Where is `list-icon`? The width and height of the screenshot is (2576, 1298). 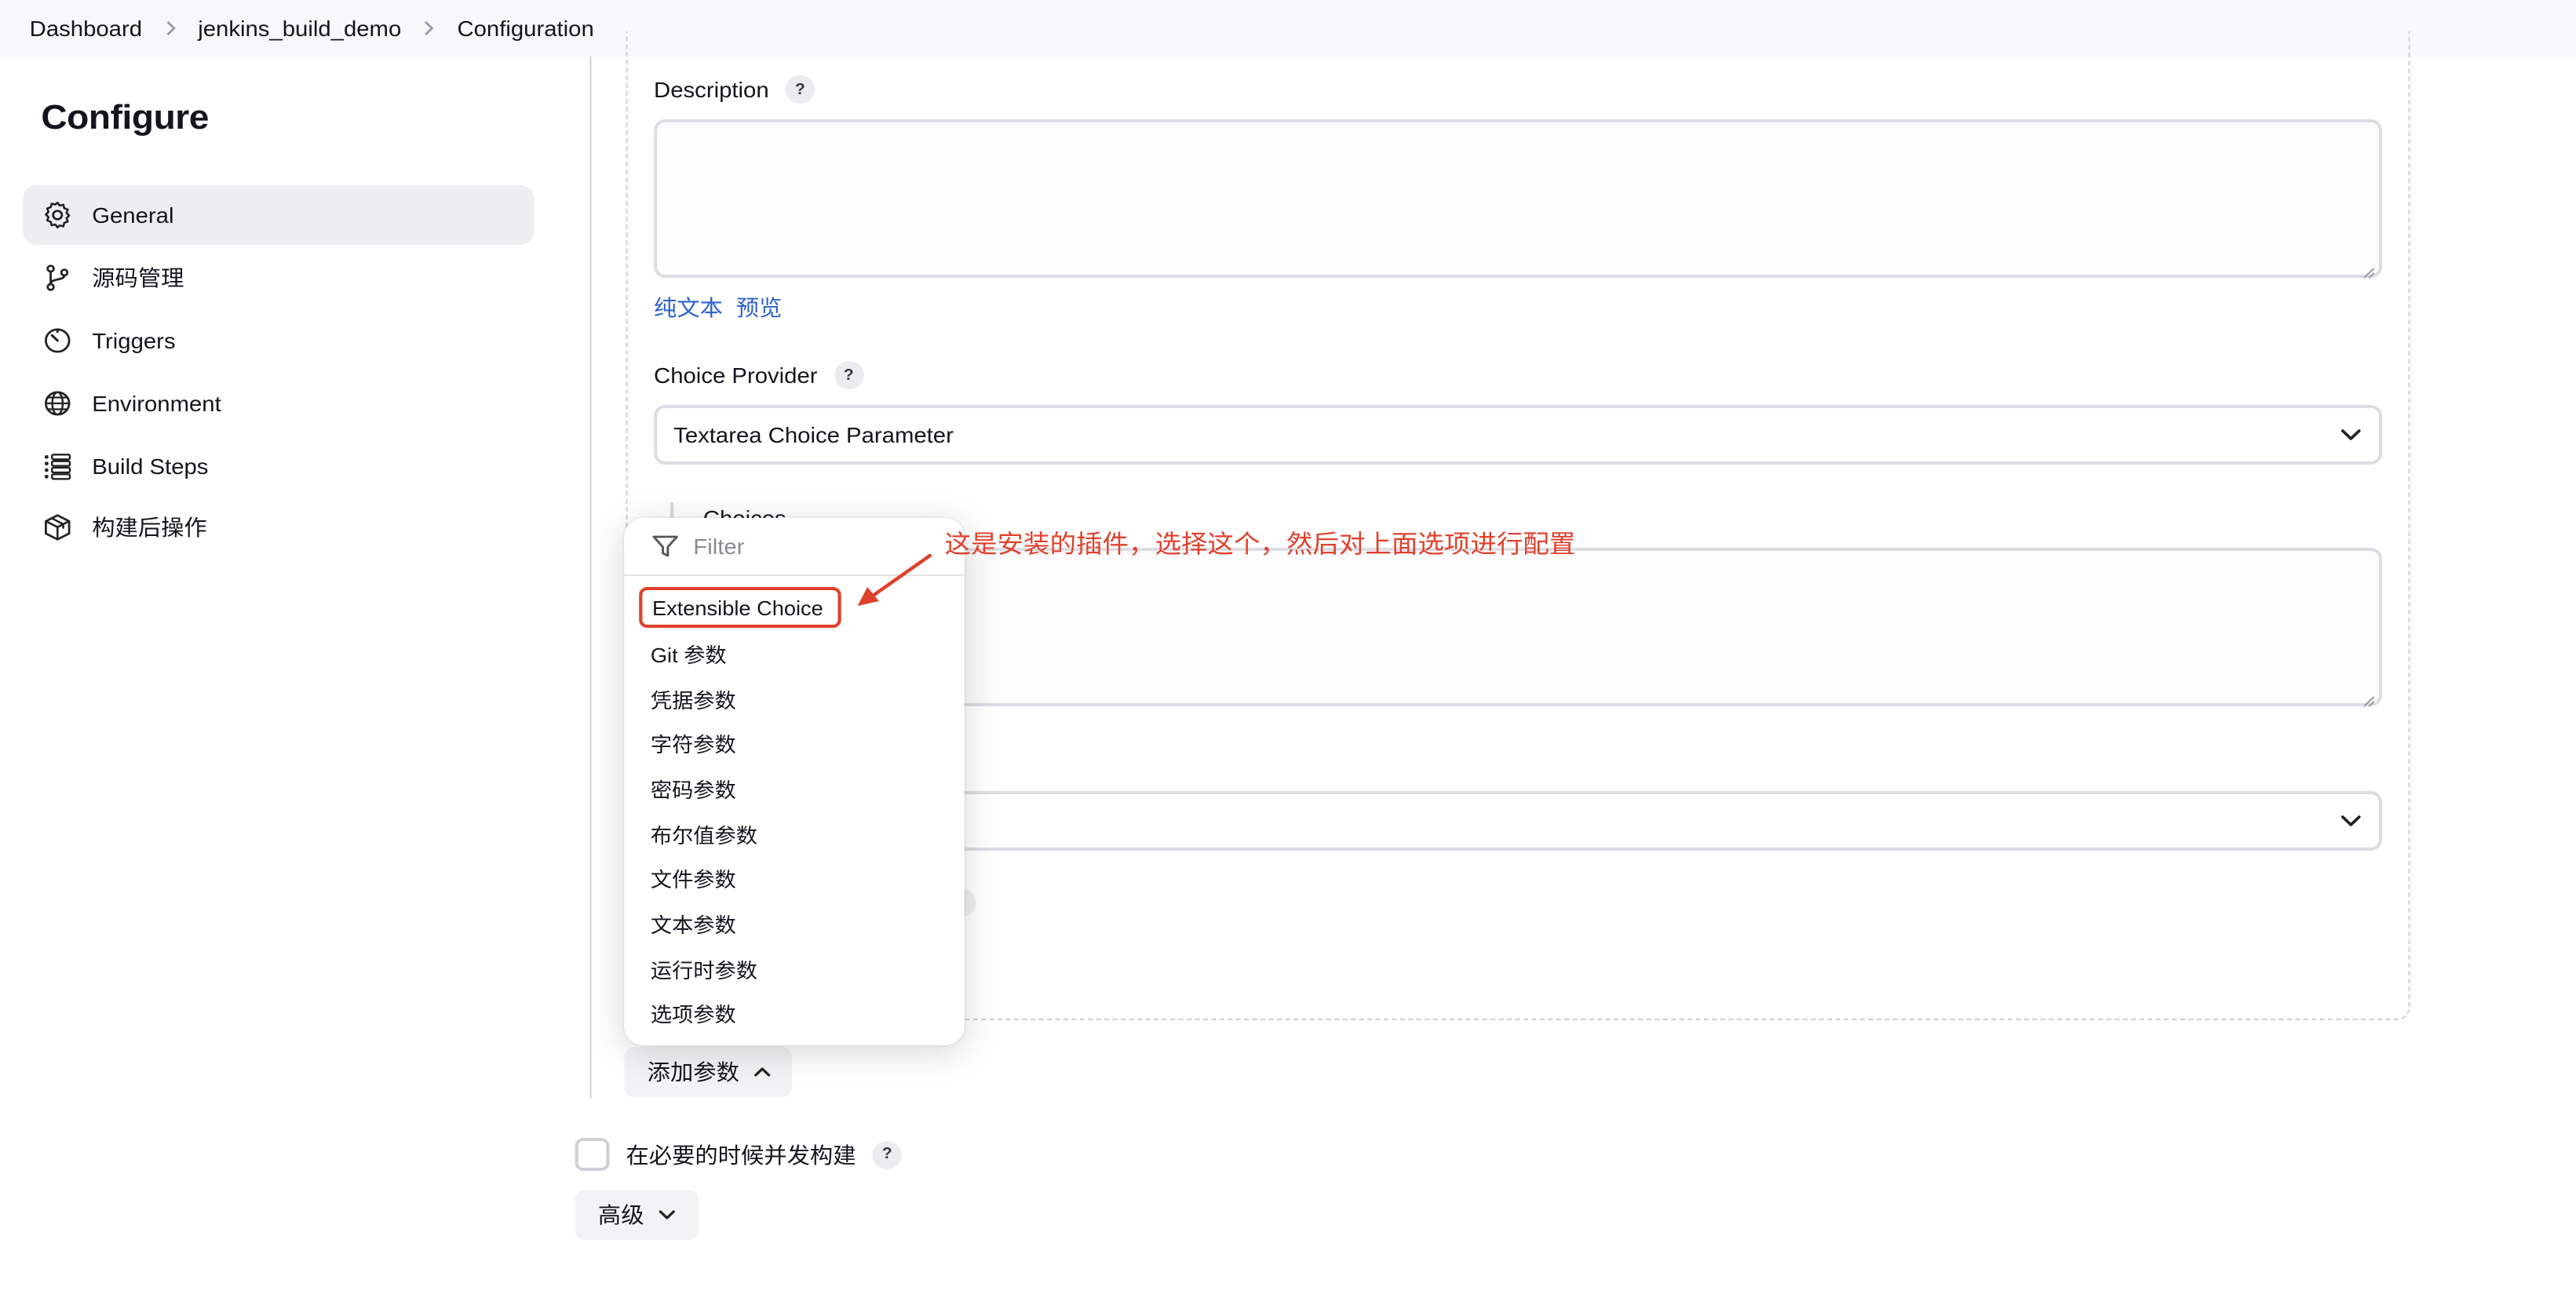
list-icon is located at coordinates (57, 466).